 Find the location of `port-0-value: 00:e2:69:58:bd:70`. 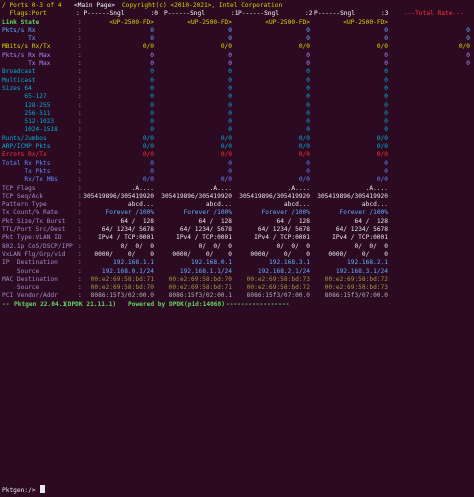

port-0-value: 00:e2:69:58:bd:70 is located at coordinates (122, 288).